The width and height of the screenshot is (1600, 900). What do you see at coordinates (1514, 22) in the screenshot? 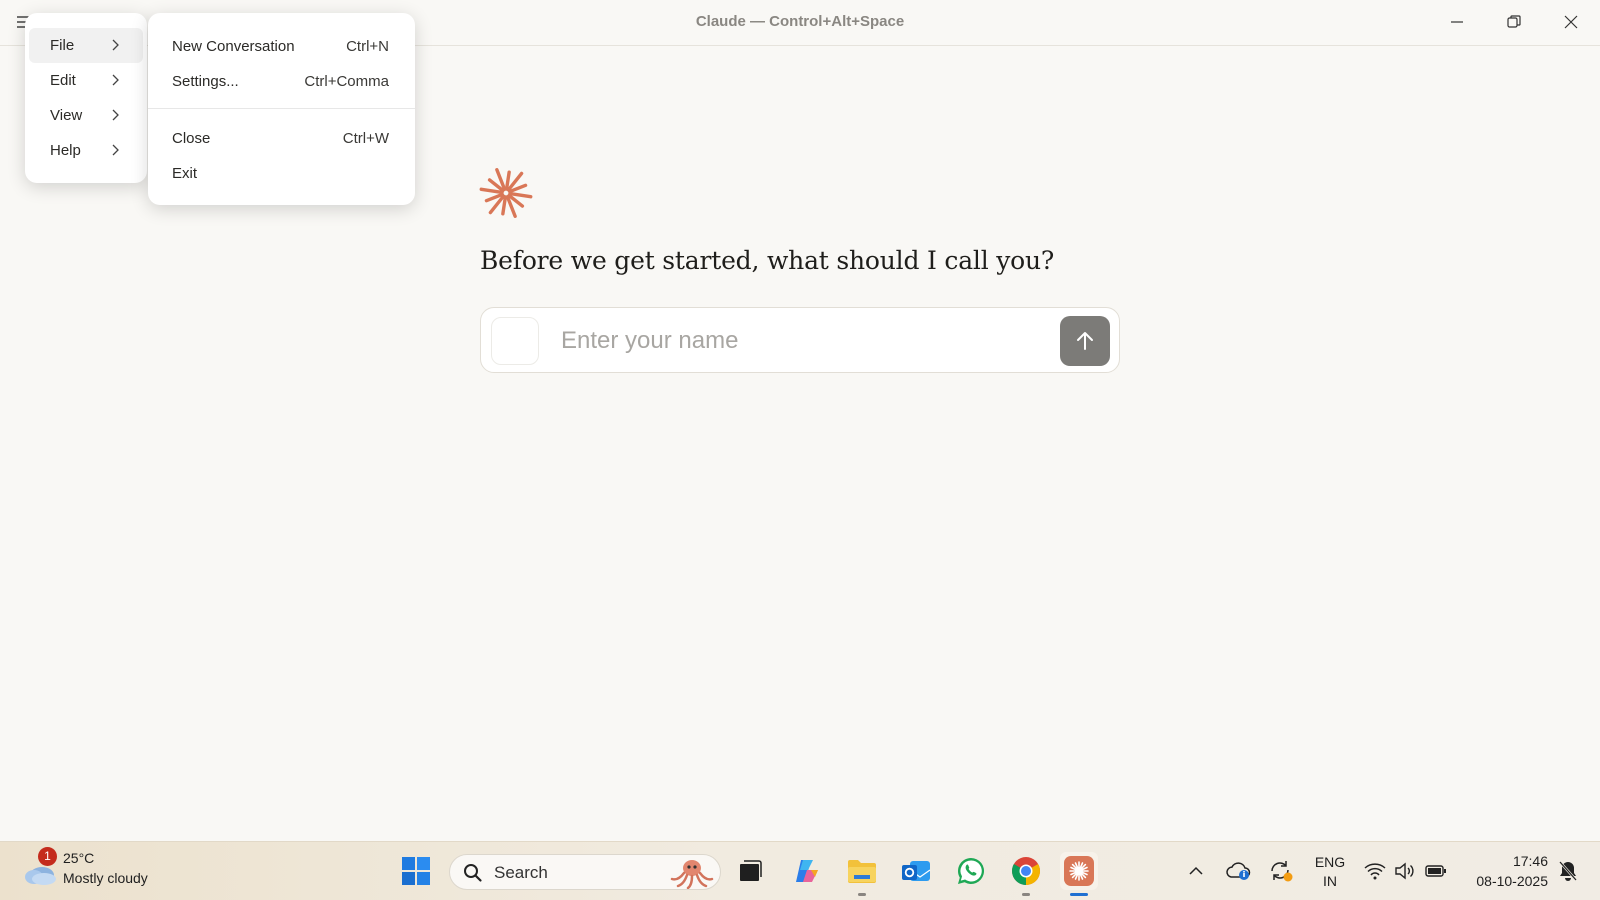
I see `restore-button` at bounding box center [1514, 22].